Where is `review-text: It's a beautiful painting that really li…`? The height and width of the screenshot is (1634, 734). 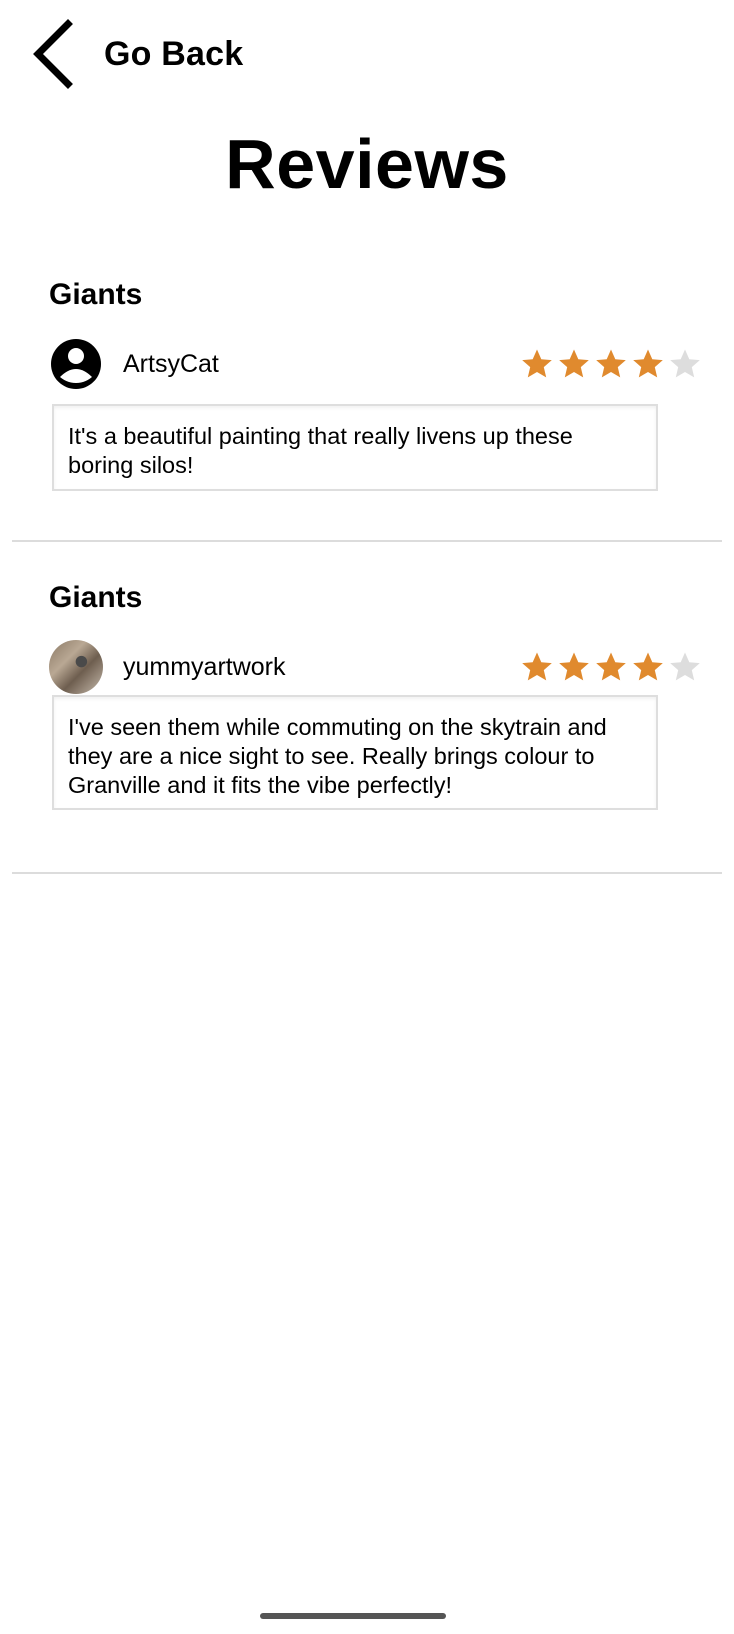
review-text: It's a beautiful painting that really li… is located at coordinates (355, 447).